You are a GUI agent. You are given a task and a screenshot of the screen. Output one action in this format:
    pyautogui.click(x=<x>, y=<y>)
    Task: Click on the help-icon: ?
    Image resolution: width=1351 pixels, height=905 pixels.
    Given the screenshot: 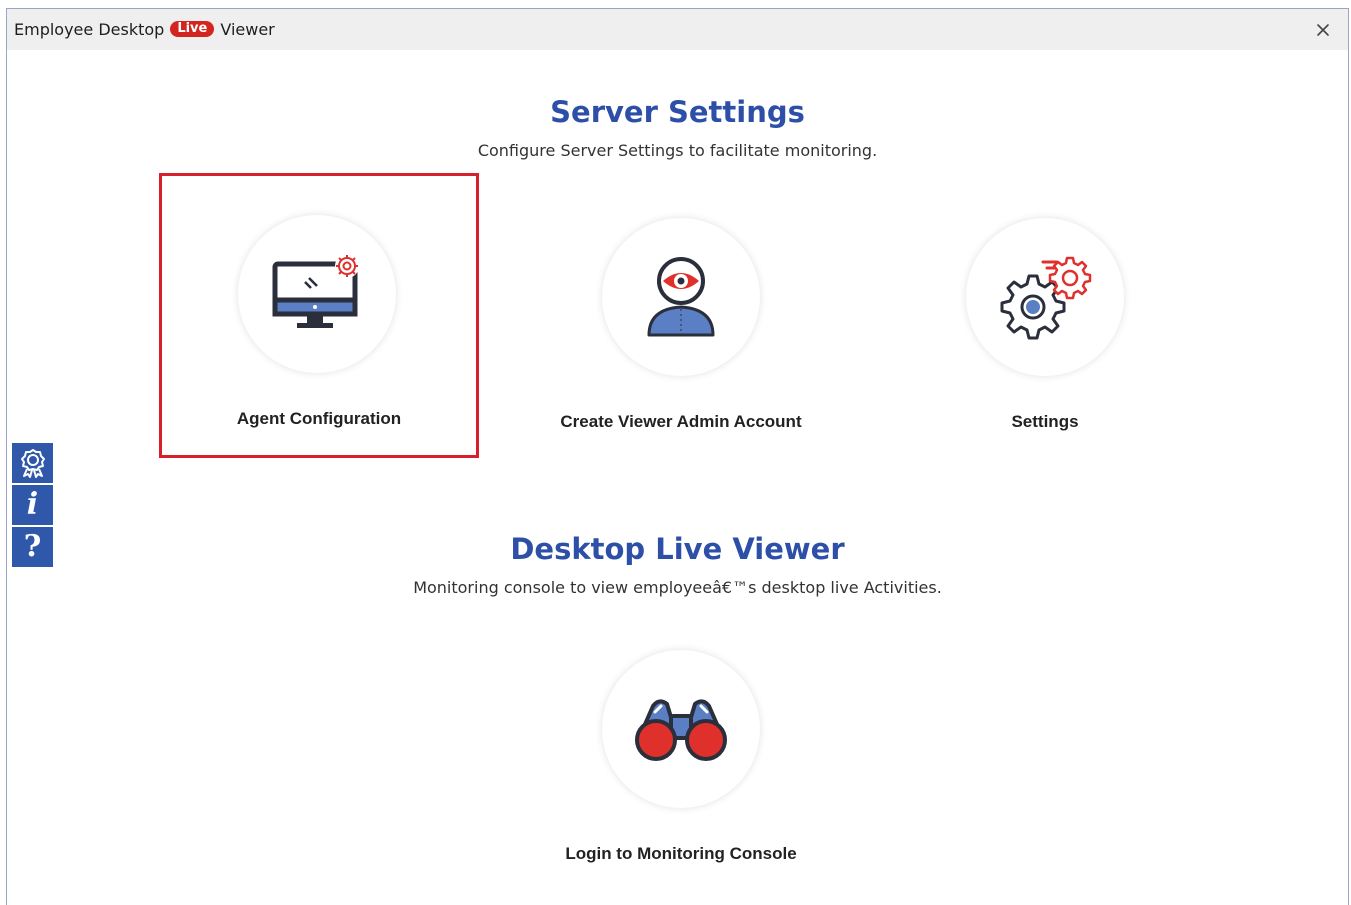 What is the action you would take?
    pyautogui.click(x=32, y=546)
    